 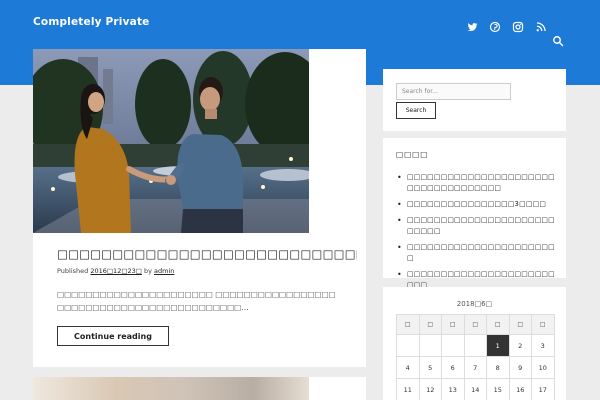 What do you see at coordinates (543, 345) in the screenshot?
I see `calendar-day: 3` at bounding box center [543, 345].